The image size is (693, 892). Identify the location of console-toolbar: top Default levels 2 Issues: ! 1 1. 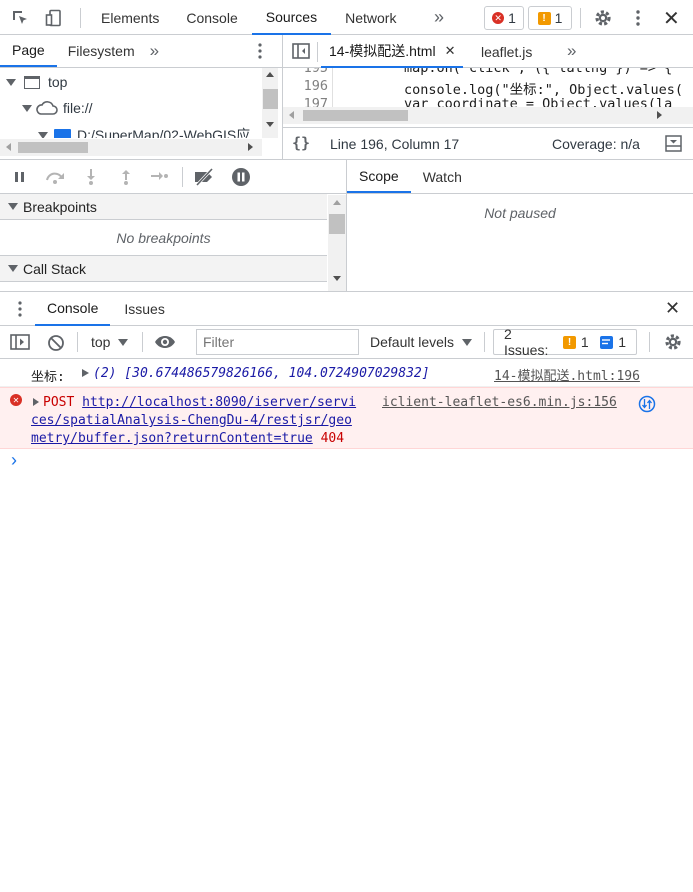
(346, 342).